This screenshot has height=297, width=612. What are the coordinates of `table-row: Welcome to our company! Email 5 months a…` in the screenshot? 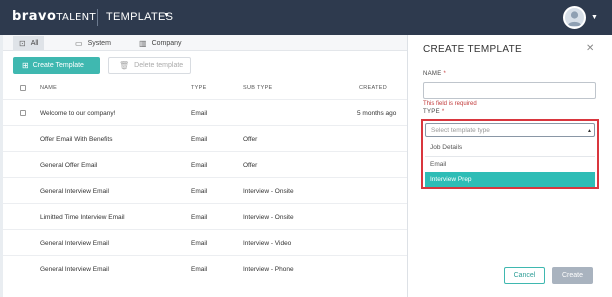 It's located at (205, 112).